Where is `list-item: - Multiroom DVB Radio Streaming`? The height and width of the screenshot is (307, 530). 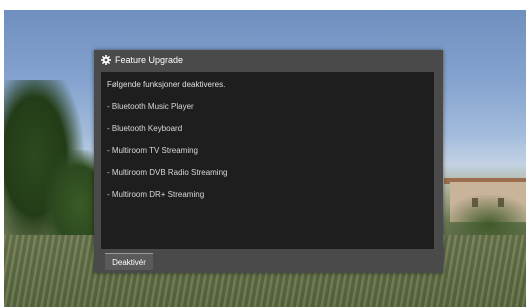 list-item: - Multiroom DVB Radio Streaming is located at coordinates (167, 172).